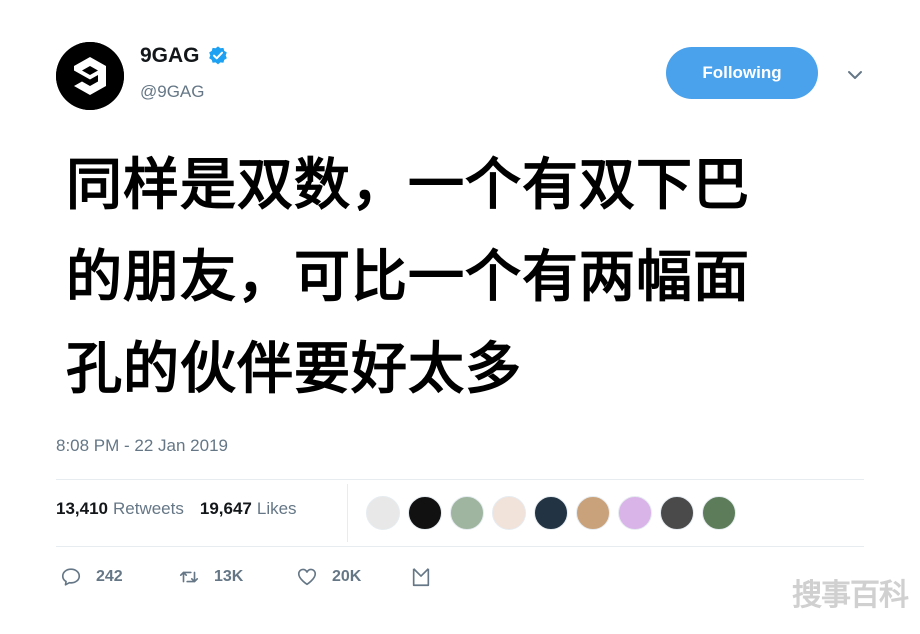 The height and width of the screenshot is (634, 920). Describe the element at coordinates (294, 369) in the screenshot. I see `tweet-text-line: 孔的伙伴要好太多` at that location.